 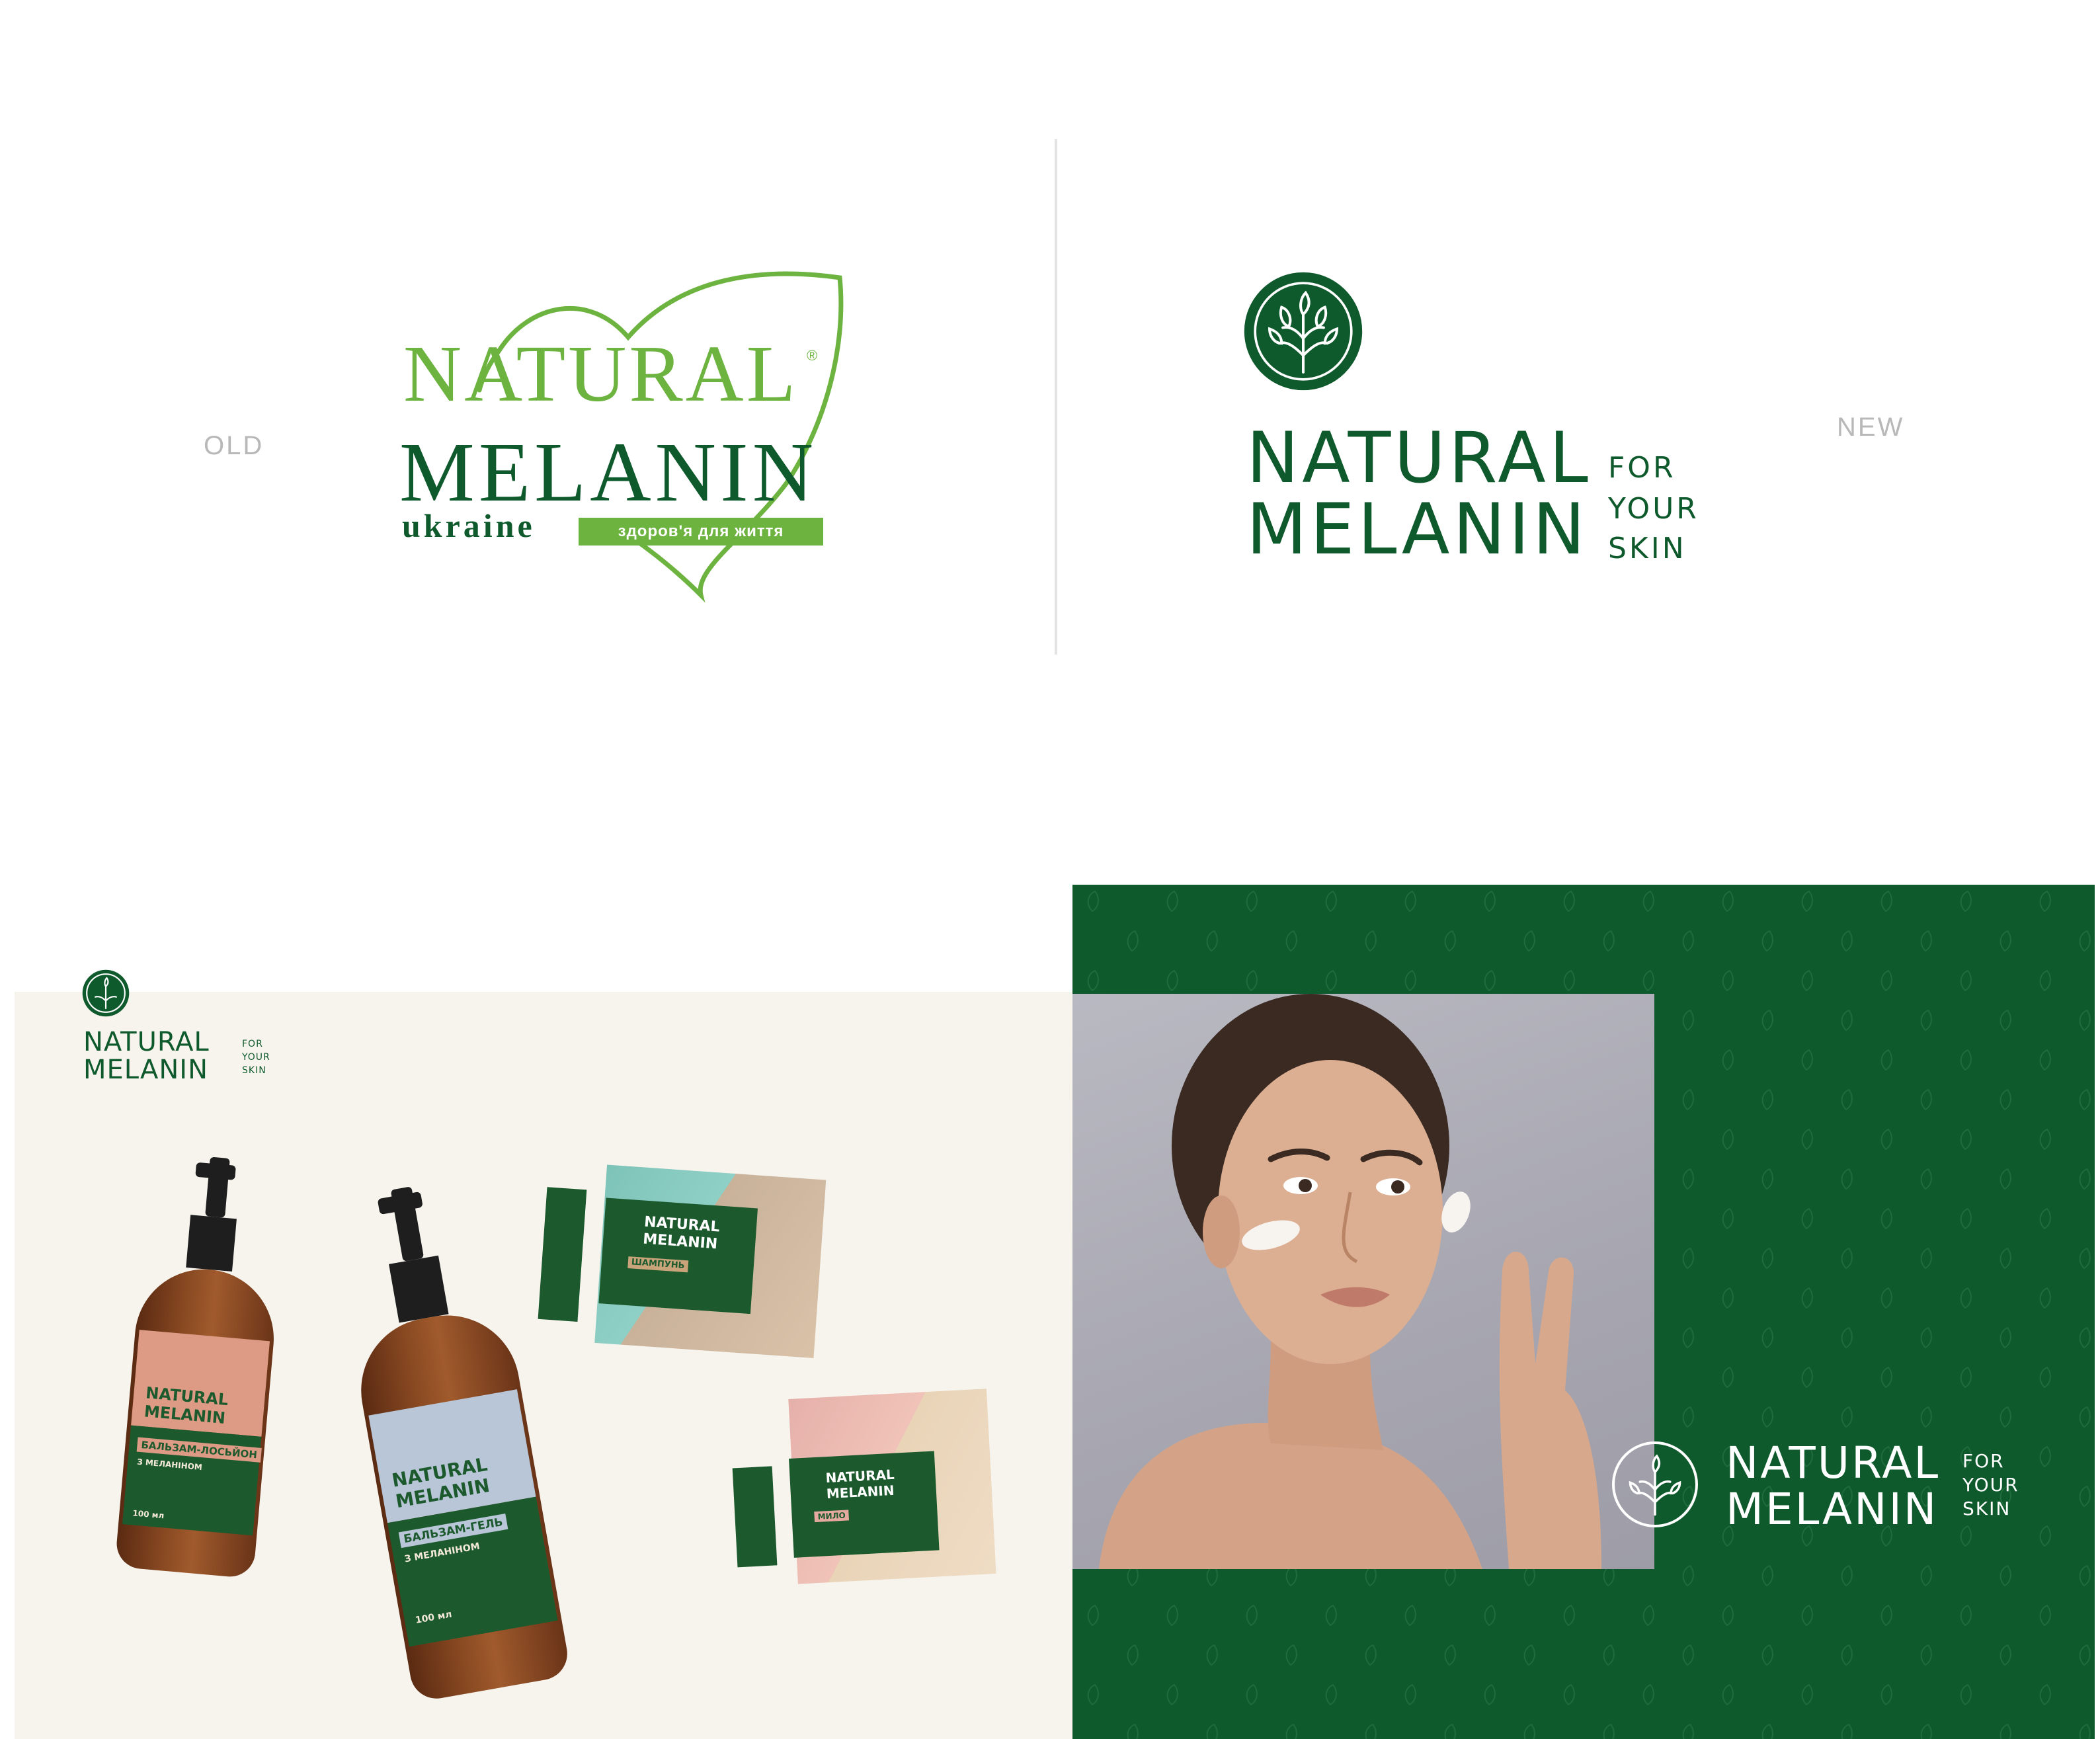 What do you see at coordinates (1418, 530) in the screenshot?
I see `new-logo-melanin: MELANIN` at bounding box center [1418, 530].